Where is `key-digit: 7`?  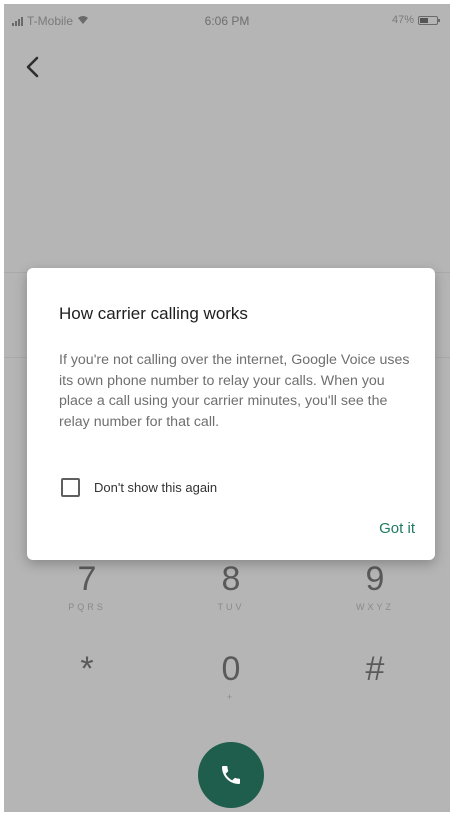 key-digit: 7 is located at coordinates (87, 579).